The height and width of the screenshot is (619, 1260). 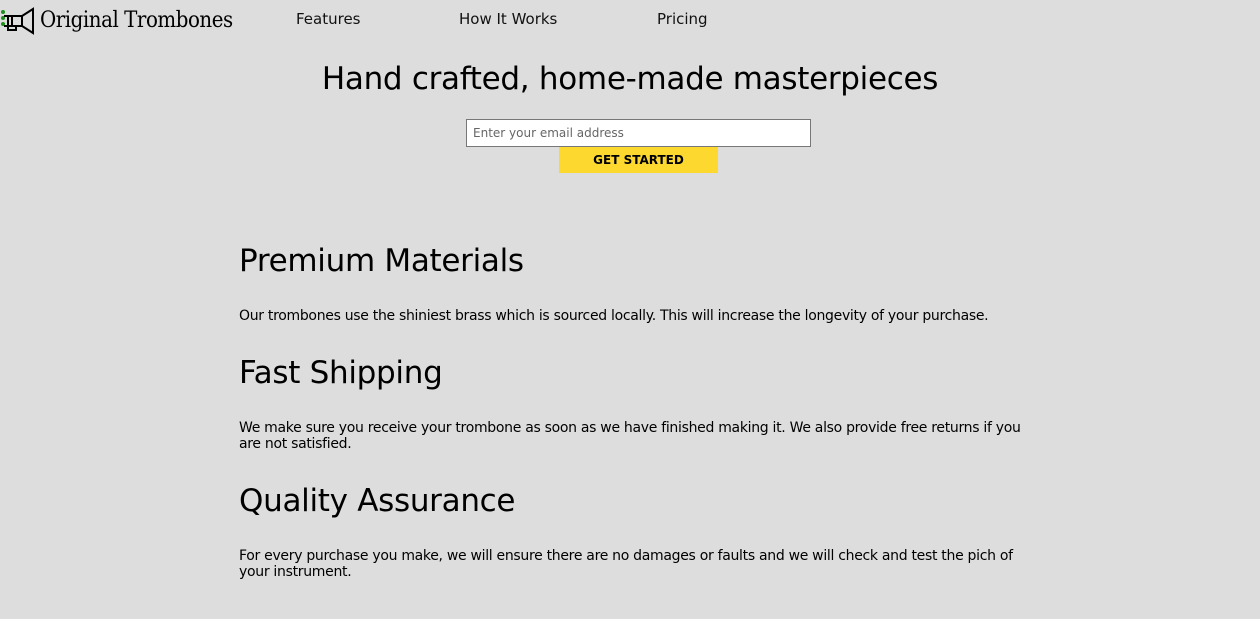 I want to click on logo: Original Trombones, so click(x=127, y=21).